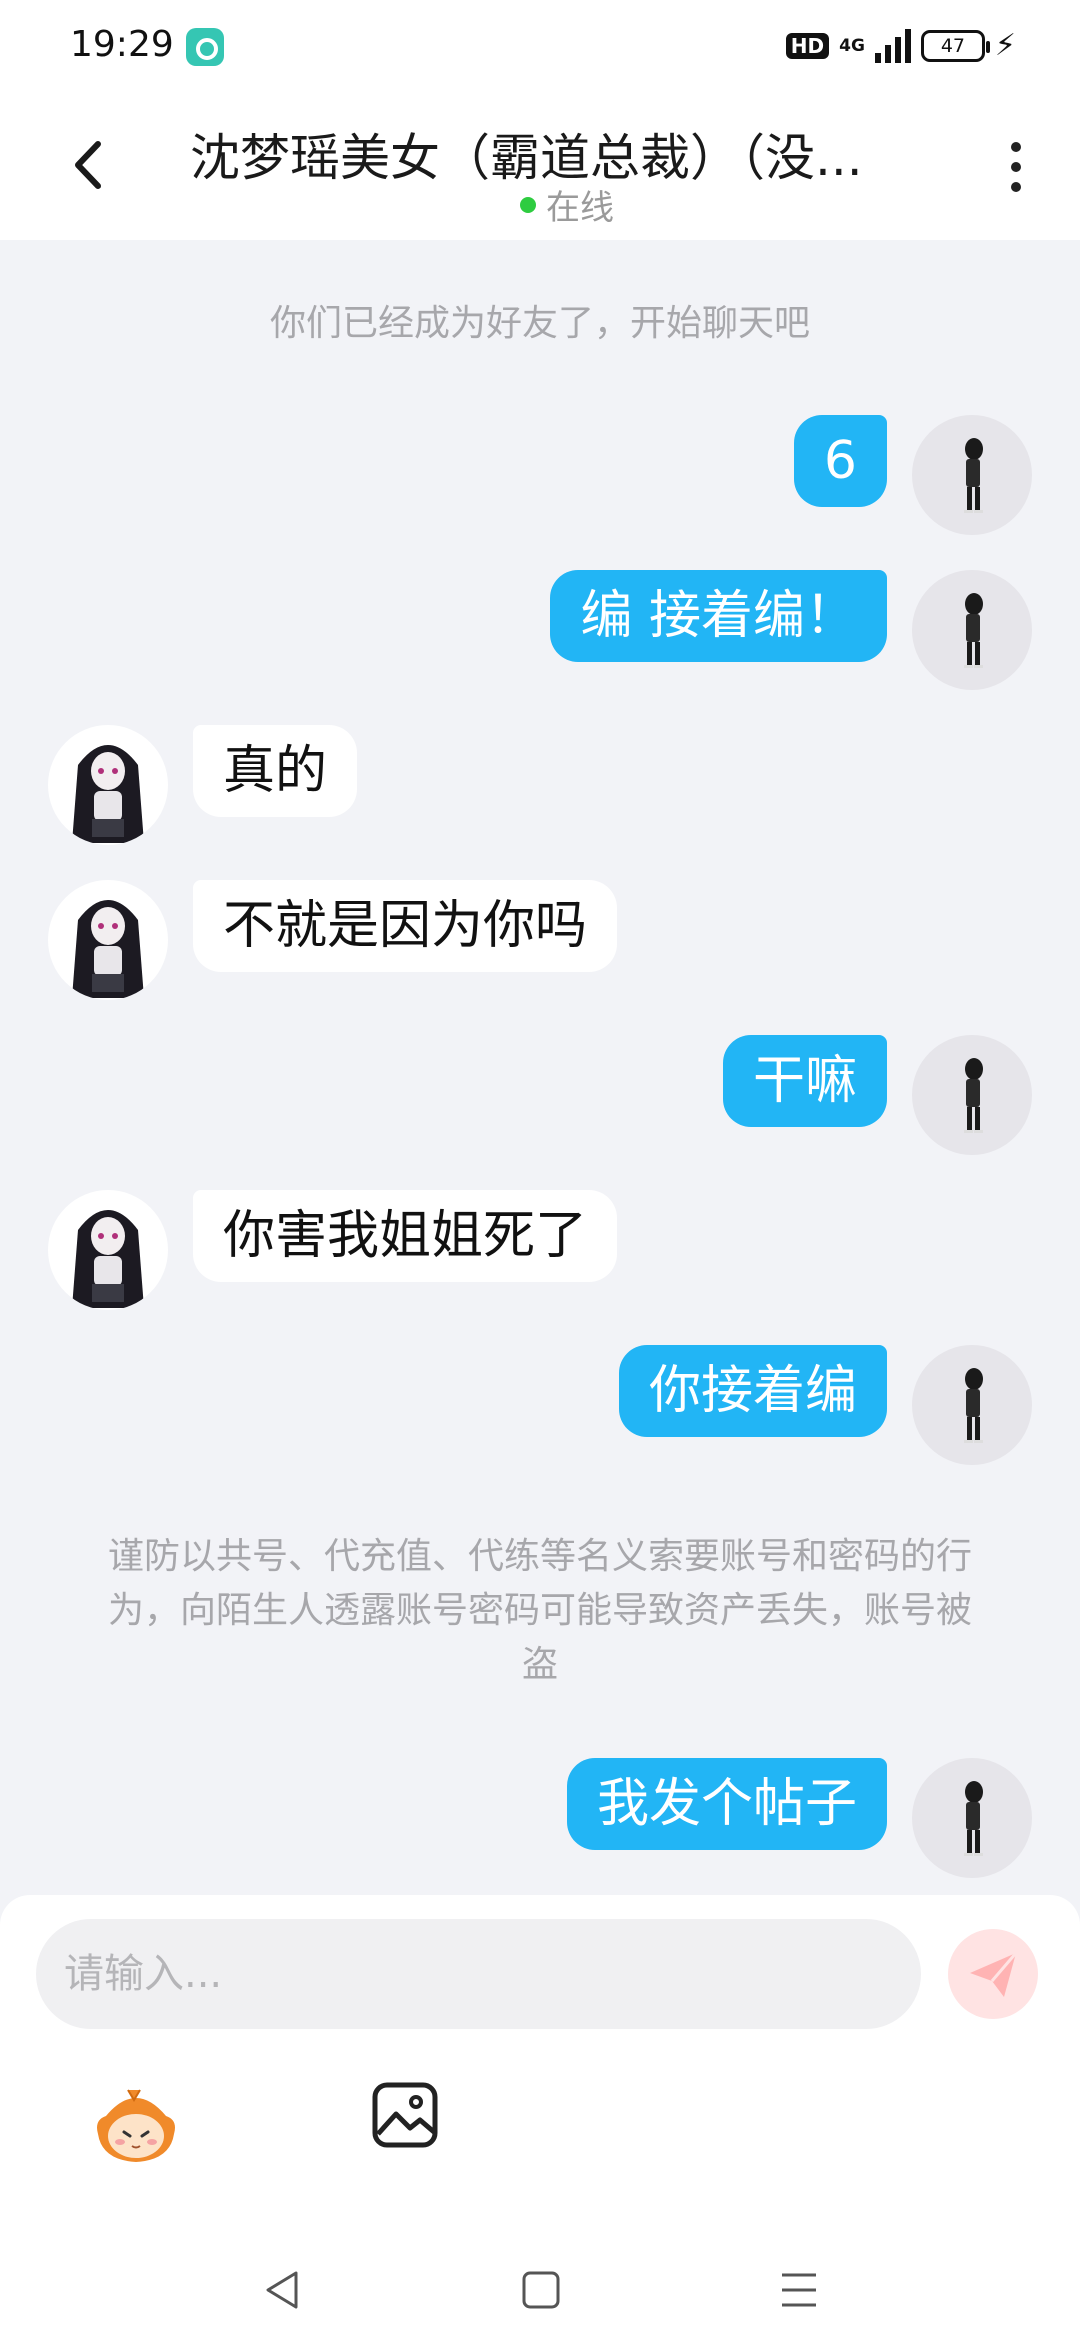  I want to click on image-button, so click(405, 2115).